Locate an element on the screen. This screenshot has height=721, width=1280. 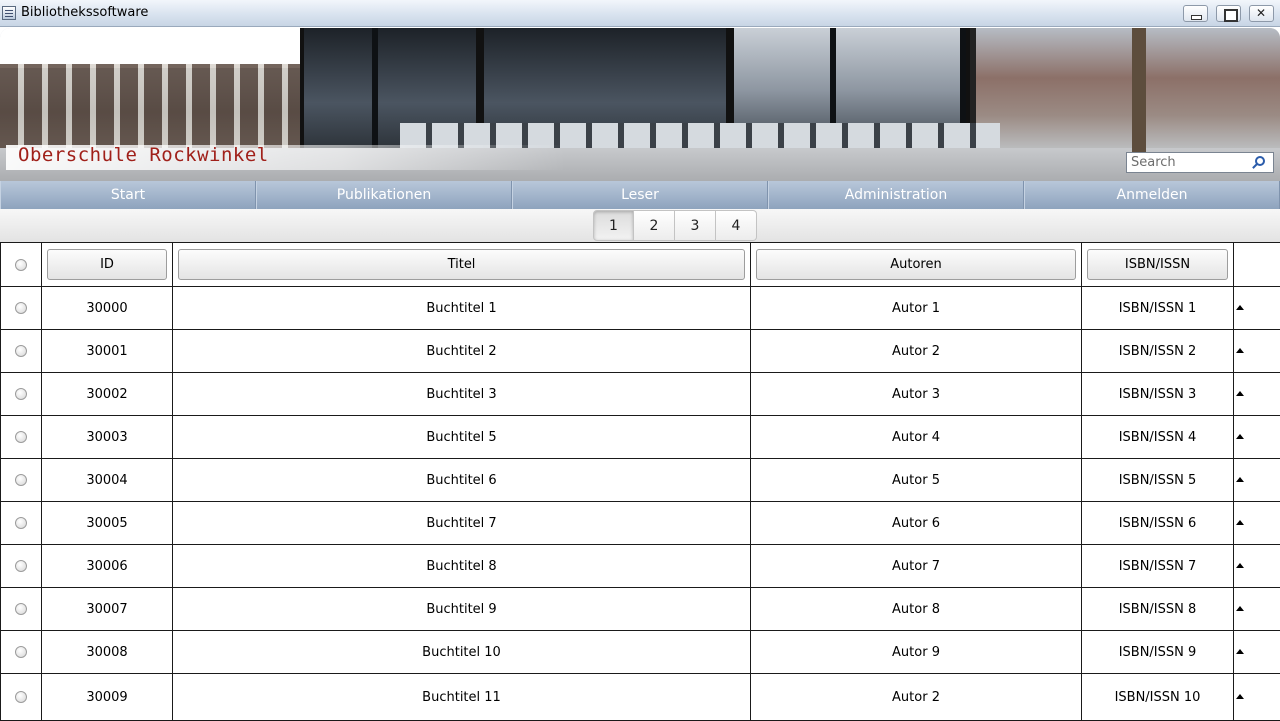
page-button-2: 2 is located at coordinates (654, 225).